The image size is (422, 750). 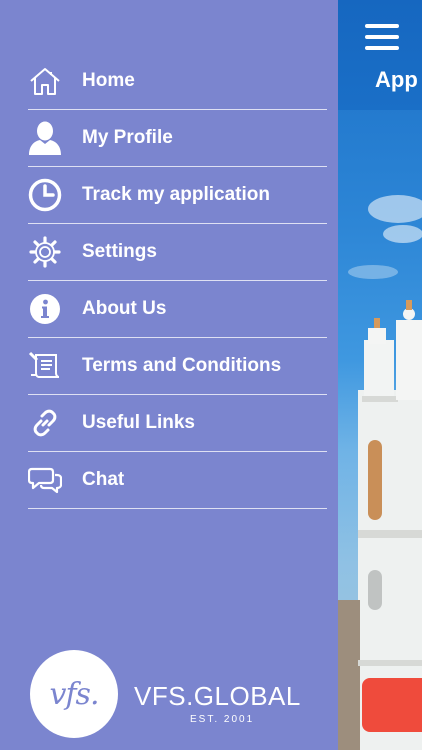 What do you see at coordinates (103, 479) in the screenshot?
I see `menu-item-label: Chat` at bounding box center [103, 479].